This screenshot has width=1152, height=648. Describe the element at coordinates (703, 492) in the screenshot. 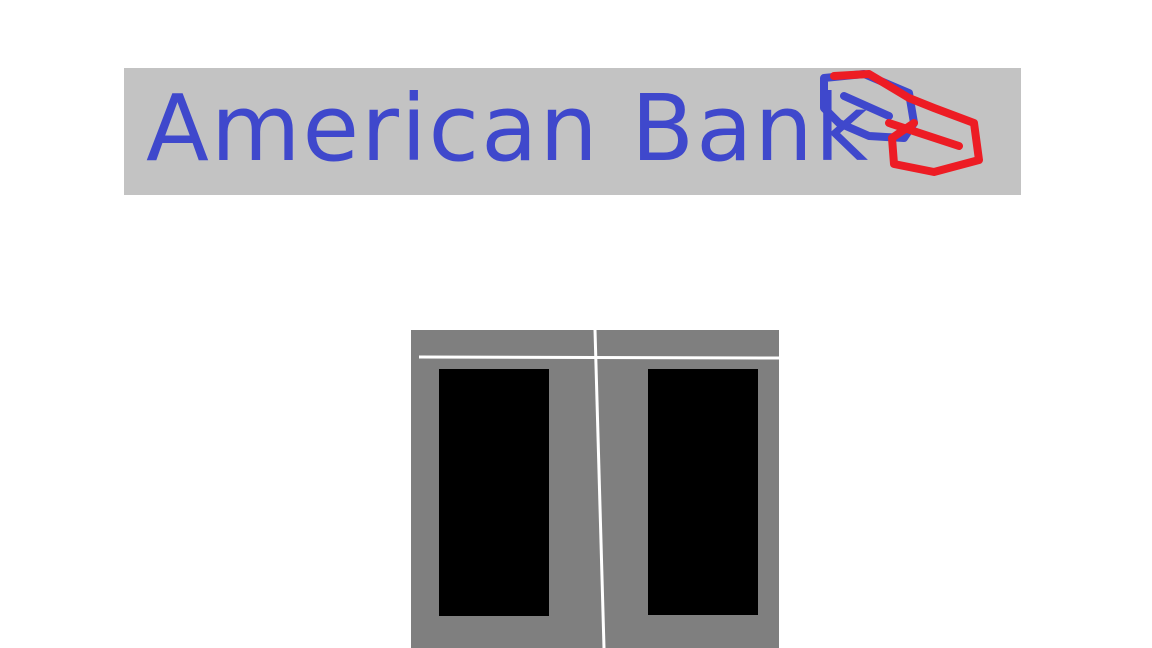

I see `right-door` at that location.